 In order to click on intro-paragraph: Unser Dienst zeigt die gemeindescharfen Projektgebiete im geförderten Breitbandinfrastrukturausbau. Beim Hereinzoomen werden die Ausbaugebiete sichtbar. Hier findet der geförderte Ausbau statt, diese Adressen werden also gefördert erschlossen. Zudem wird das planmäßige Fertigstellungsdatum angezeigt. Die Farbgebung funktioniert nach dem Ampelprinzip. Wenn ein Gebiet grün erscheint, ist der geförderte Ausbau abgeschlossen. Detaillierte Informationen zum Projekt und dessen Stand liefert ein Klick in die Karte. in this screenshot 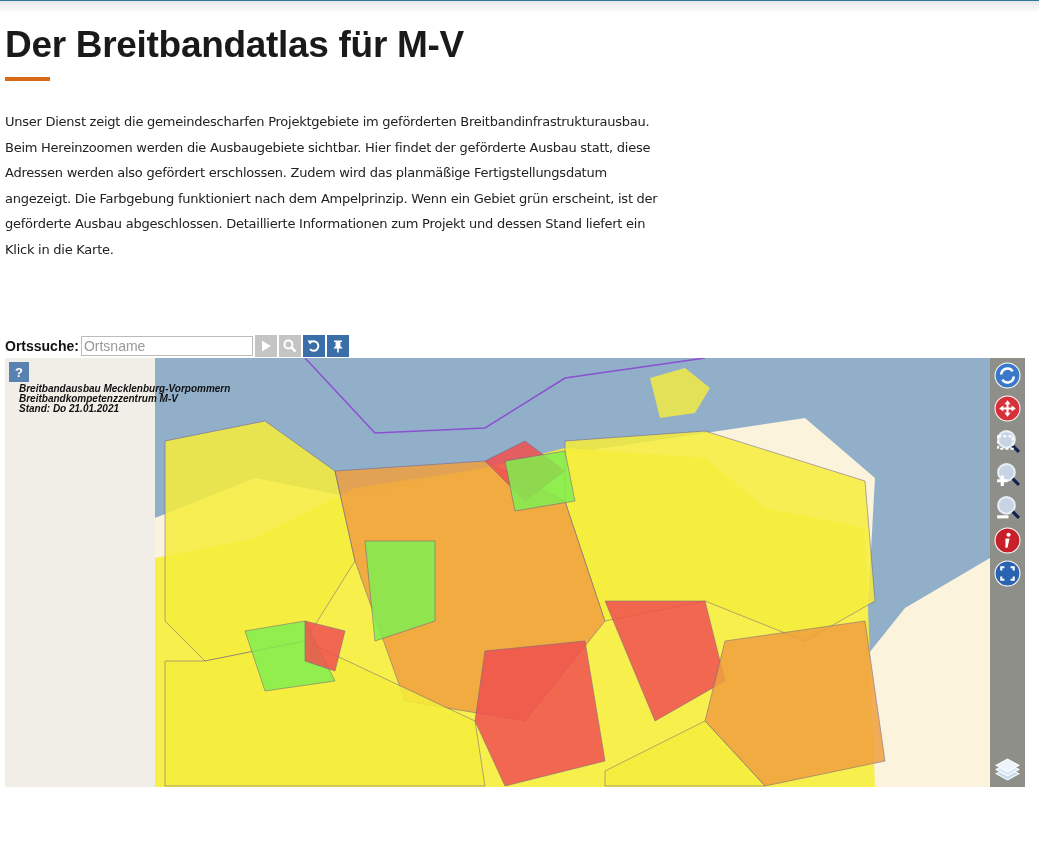, I will do `click(332, 186)`.